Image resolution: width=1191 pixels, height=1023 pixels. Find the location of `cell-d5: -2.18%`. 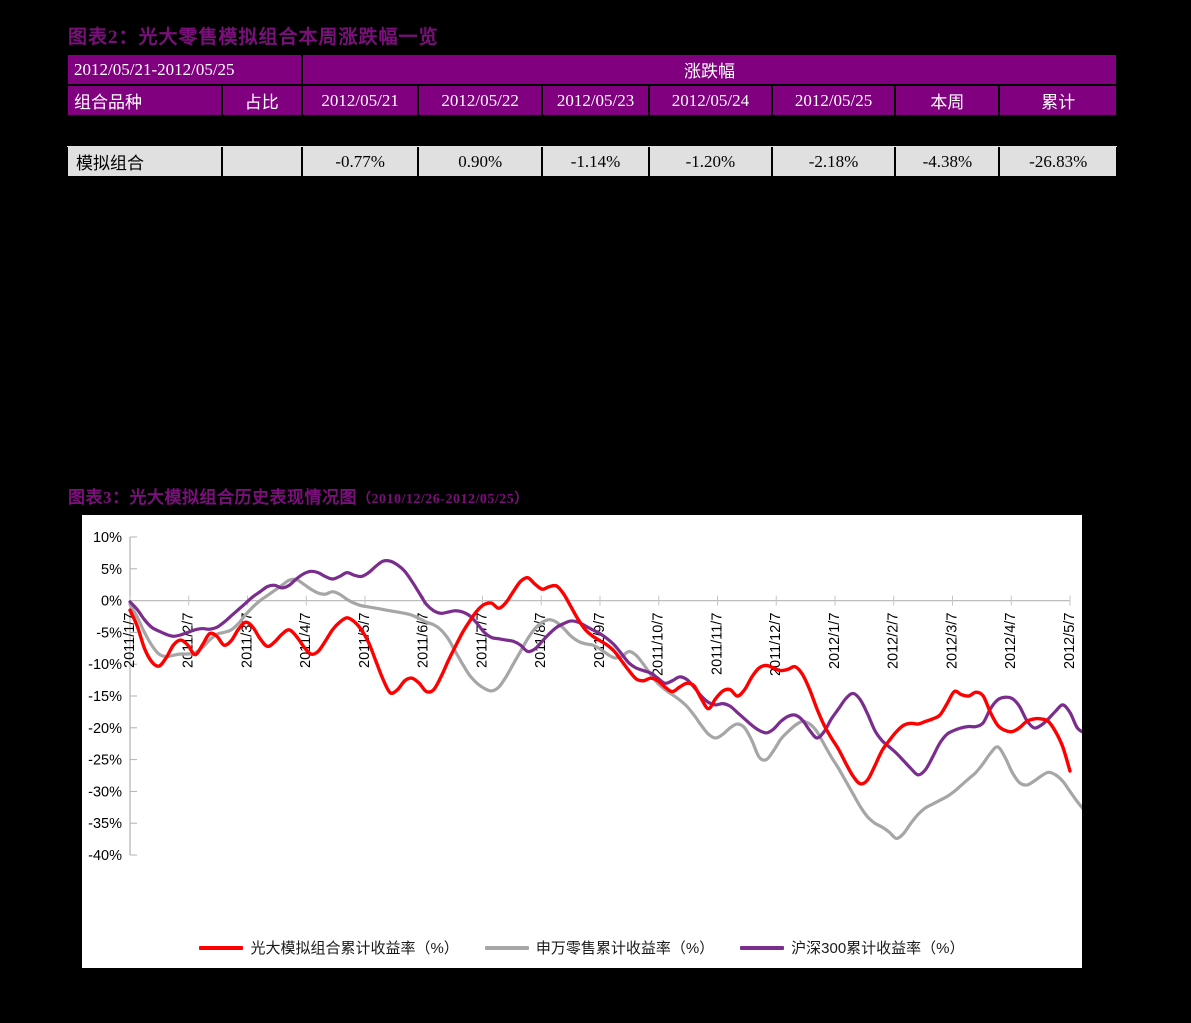

cell-d5: -2.18% is located at coordinates (833, 161).